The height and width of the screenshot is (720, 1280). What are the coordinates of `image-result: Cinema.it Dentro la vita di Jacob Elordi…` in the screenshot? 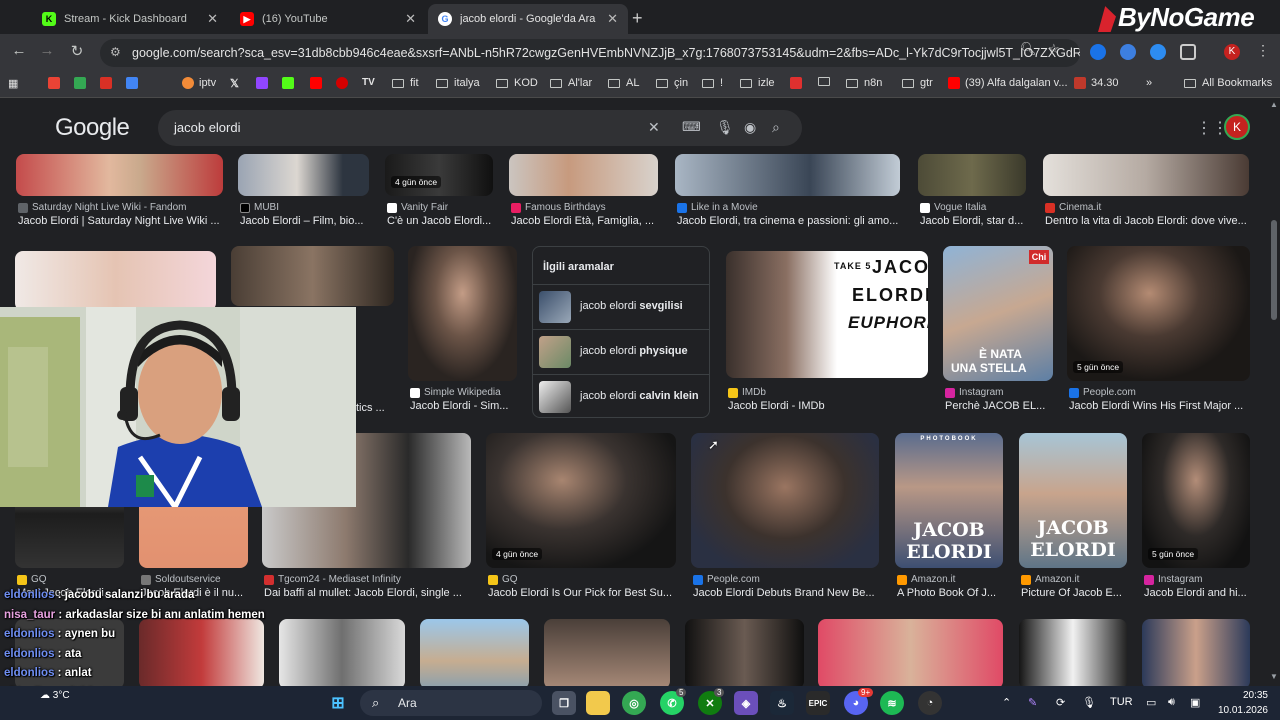 It's located at (1147, 193).